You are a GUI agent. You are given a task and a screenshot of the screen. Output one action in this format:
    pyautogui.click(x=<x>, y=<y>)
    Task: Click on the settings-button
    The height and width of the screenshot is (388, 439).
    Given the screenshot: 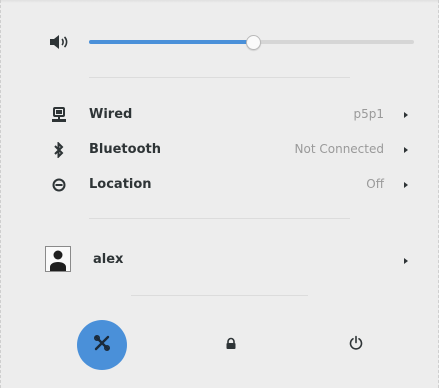 What is the action you would take?
    pyautogui.click(x=102, y=345)
    